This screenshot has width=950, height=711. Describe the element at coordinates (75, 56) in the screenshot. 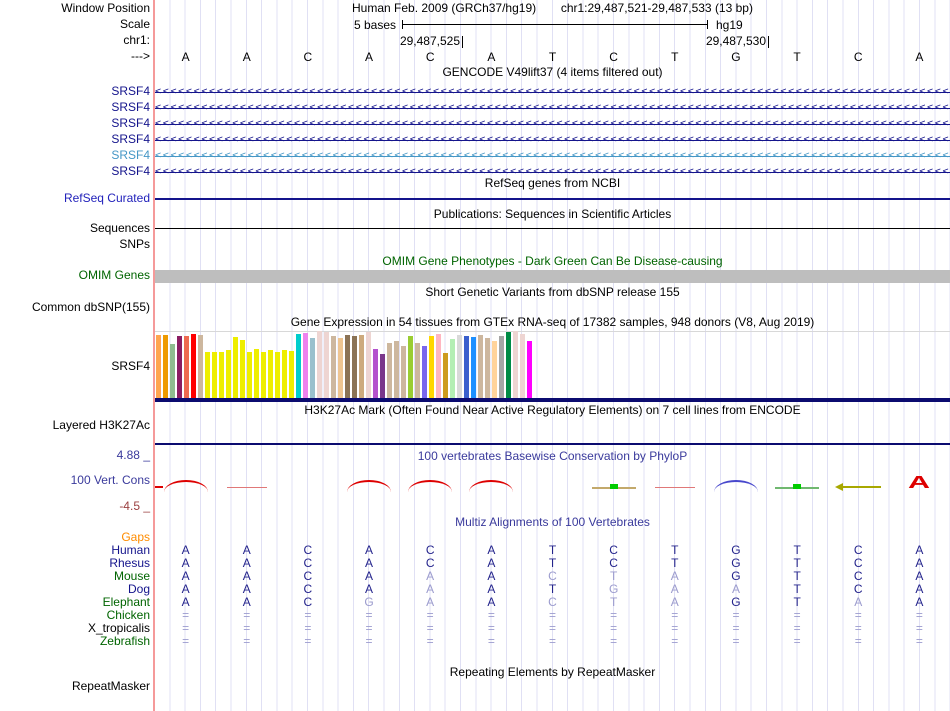

I see `strand-direction-label: --->` at that location.